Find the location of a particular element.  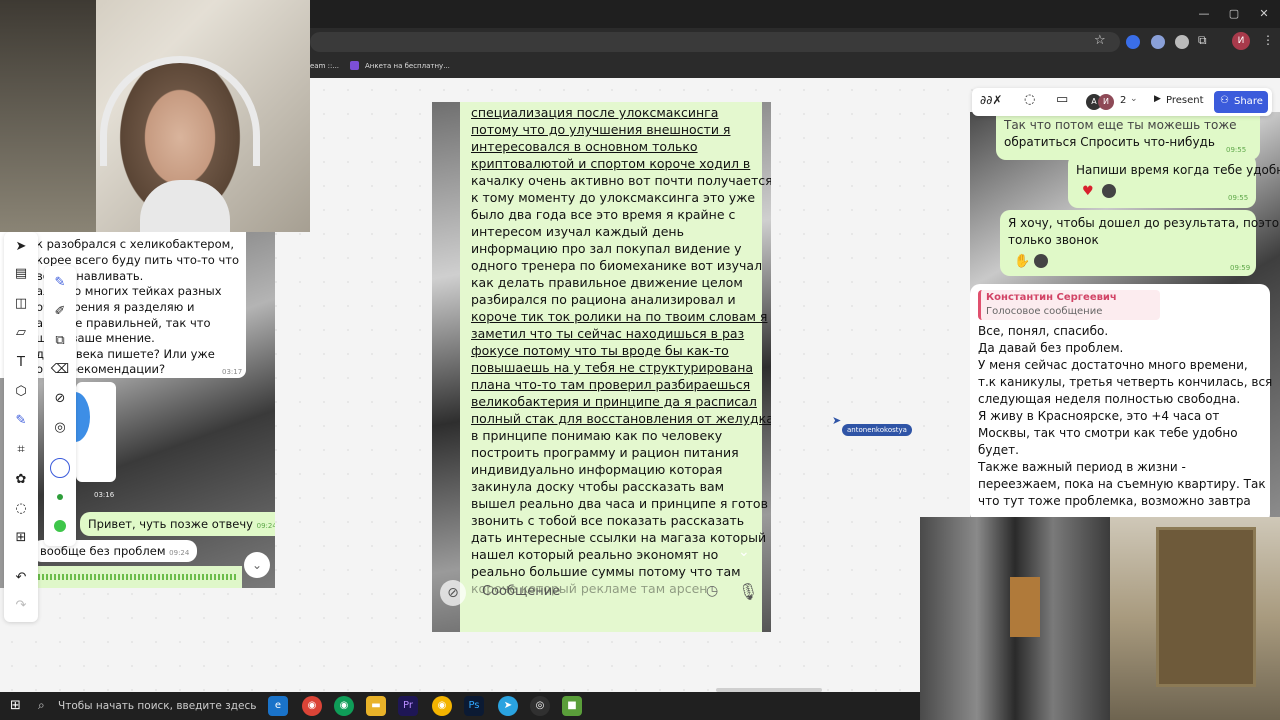

message-text: вообще без проблем is located at coordinates (103, 551).